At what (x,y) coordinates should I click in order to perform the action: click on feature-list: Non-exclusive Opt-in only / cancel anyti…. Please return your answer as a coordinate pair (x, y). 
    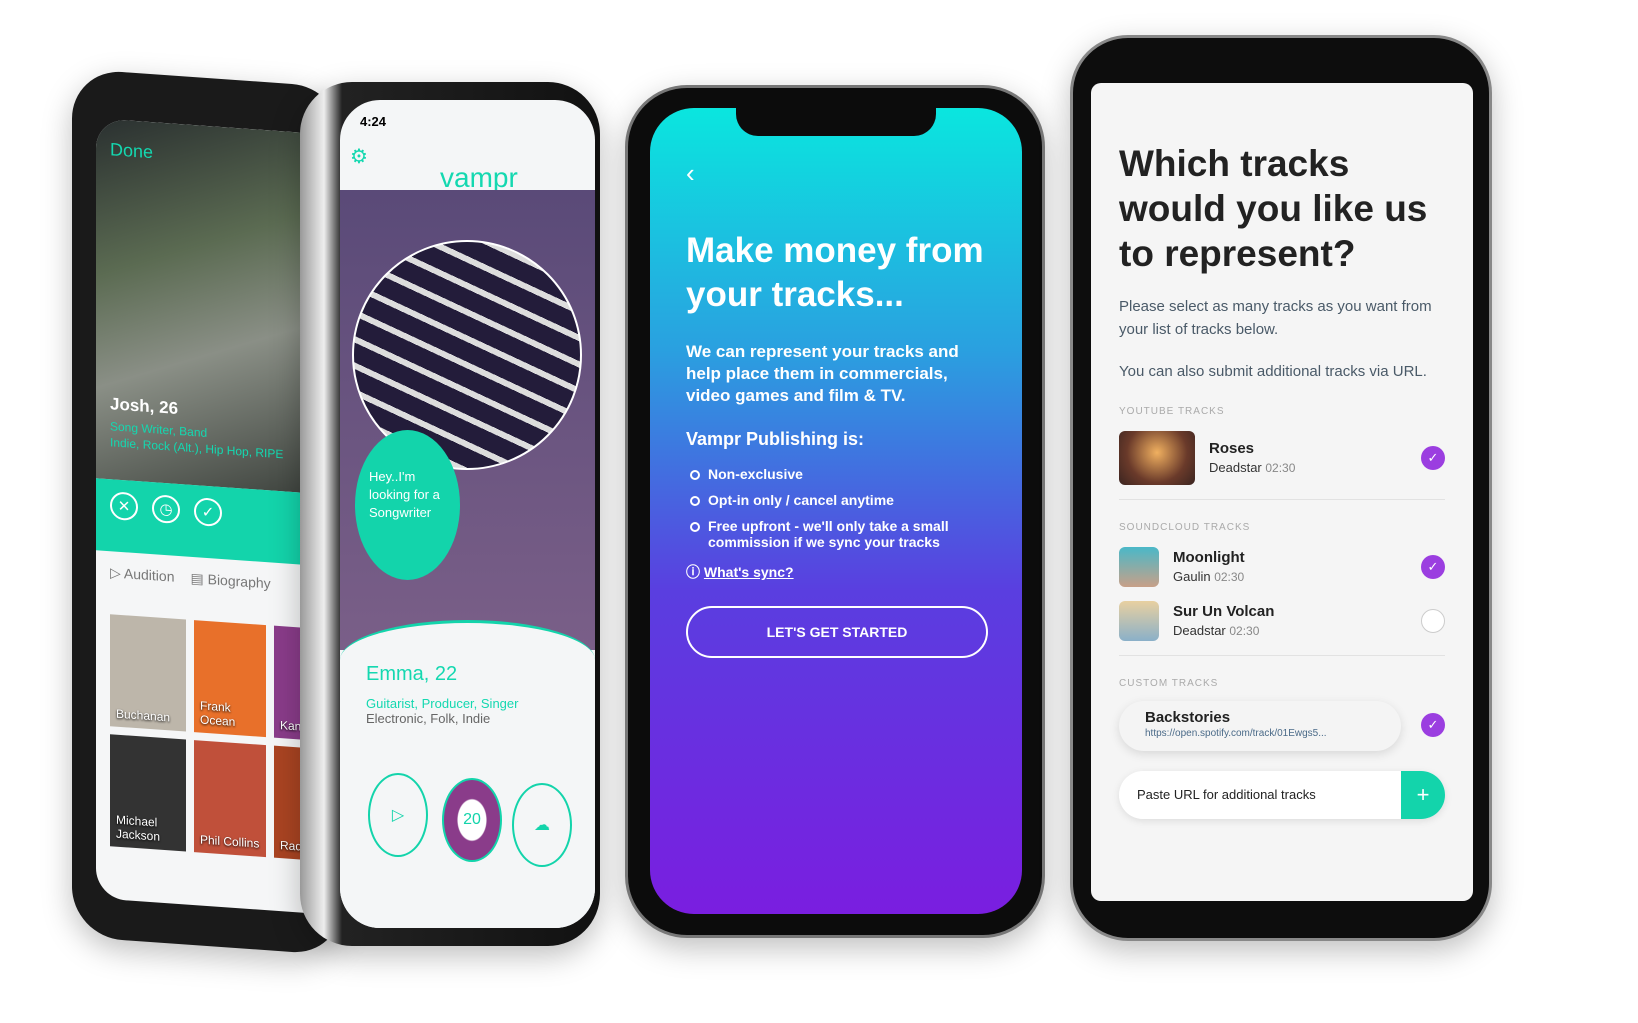
    Looking at the image, I should click on (836, 508).